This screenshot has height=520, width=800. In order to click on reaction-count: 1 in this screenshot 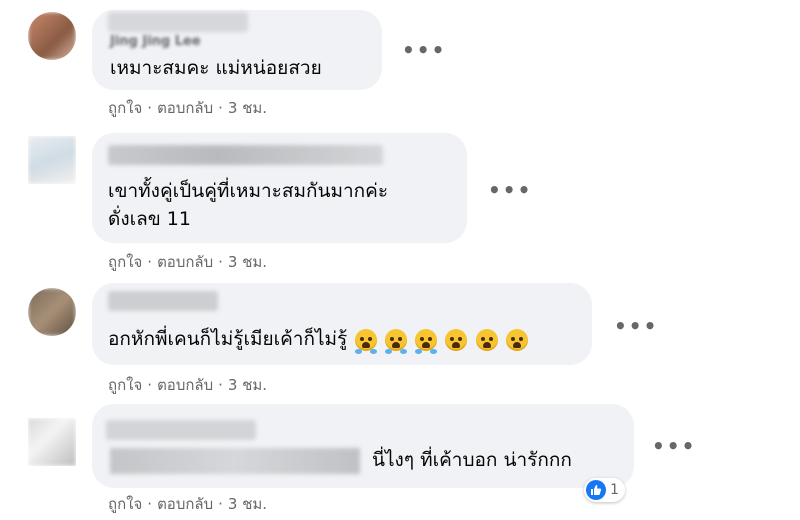, I will do `click(614, 490)`.